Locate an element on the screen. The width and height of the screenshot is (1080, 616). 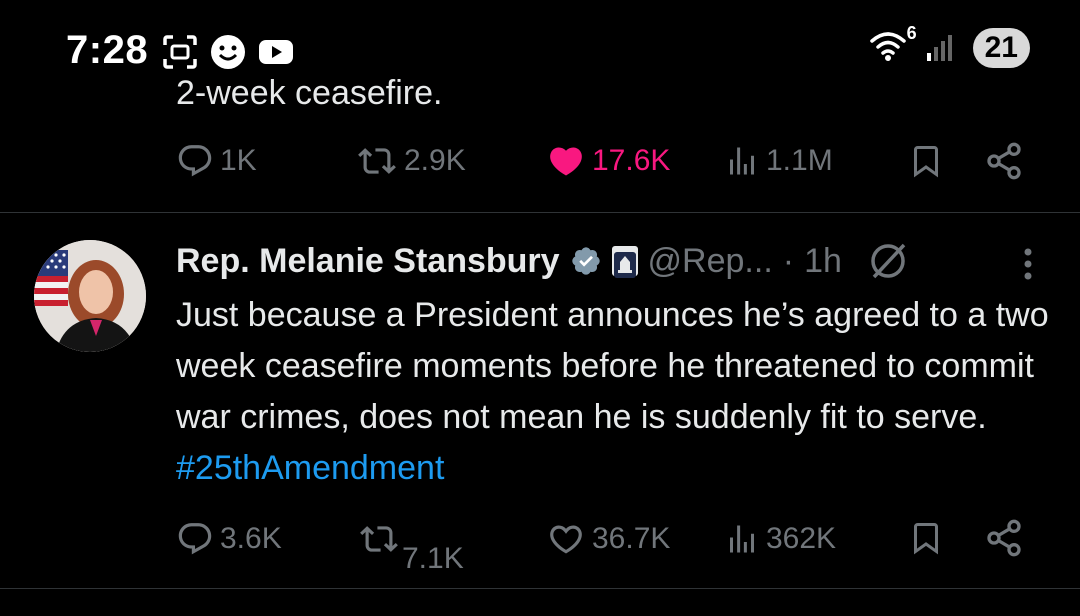
tweet-actions: 3.6K 7.1K 36.7K 362K is located at coordinates (600, 548).